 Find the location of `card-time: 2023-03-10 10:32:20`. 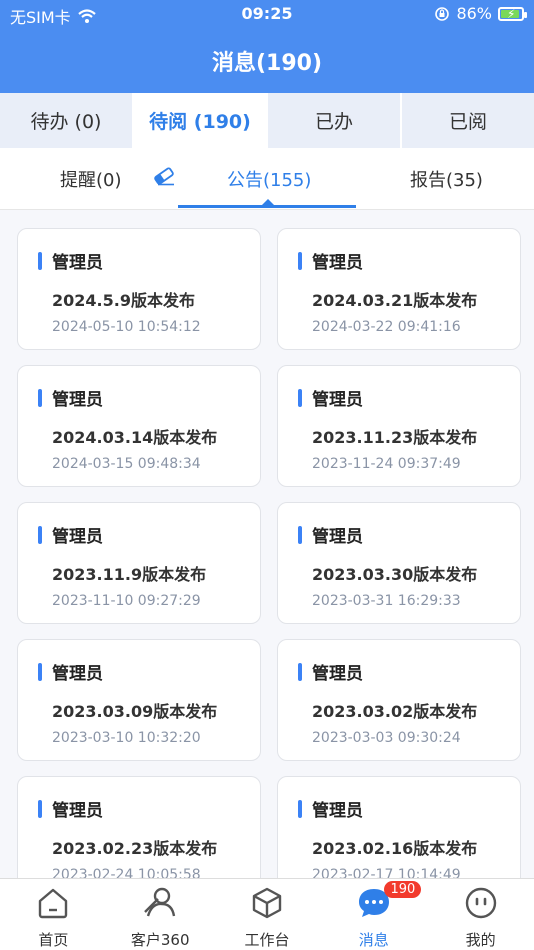

card-time: 2023-03-10 10:32:20 is located at coordinates (126, 738).